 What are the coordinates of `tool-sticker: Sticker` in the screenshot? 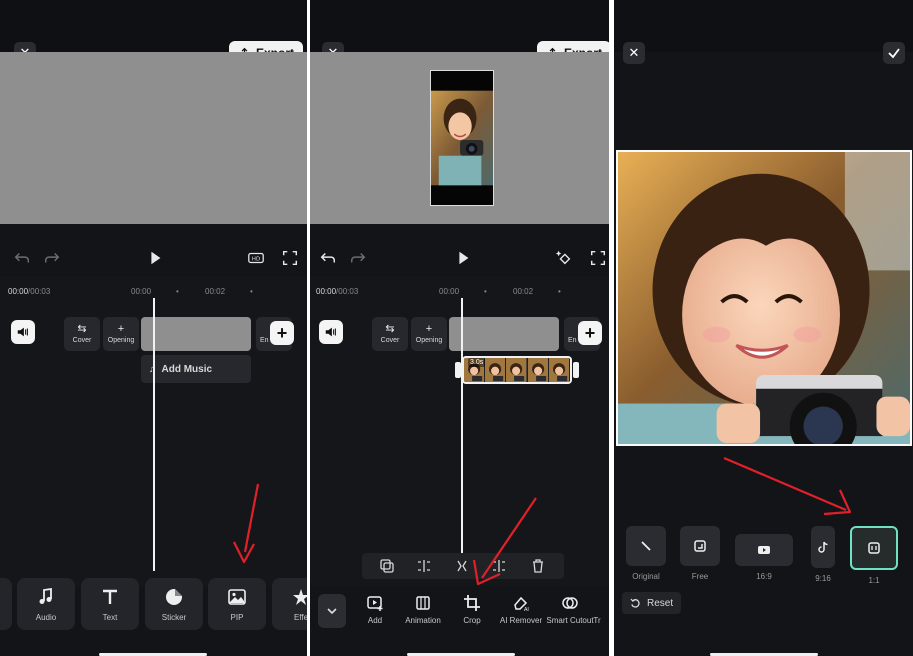 It's located at (174, 604).